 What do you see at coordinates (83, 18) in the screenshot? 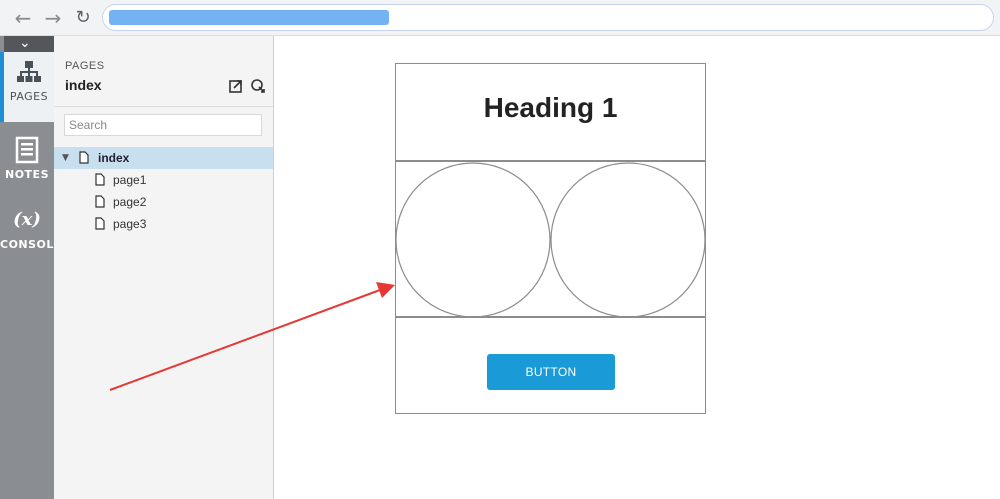
I see `reload-icon: ↻` at bounding box center [83, 18].